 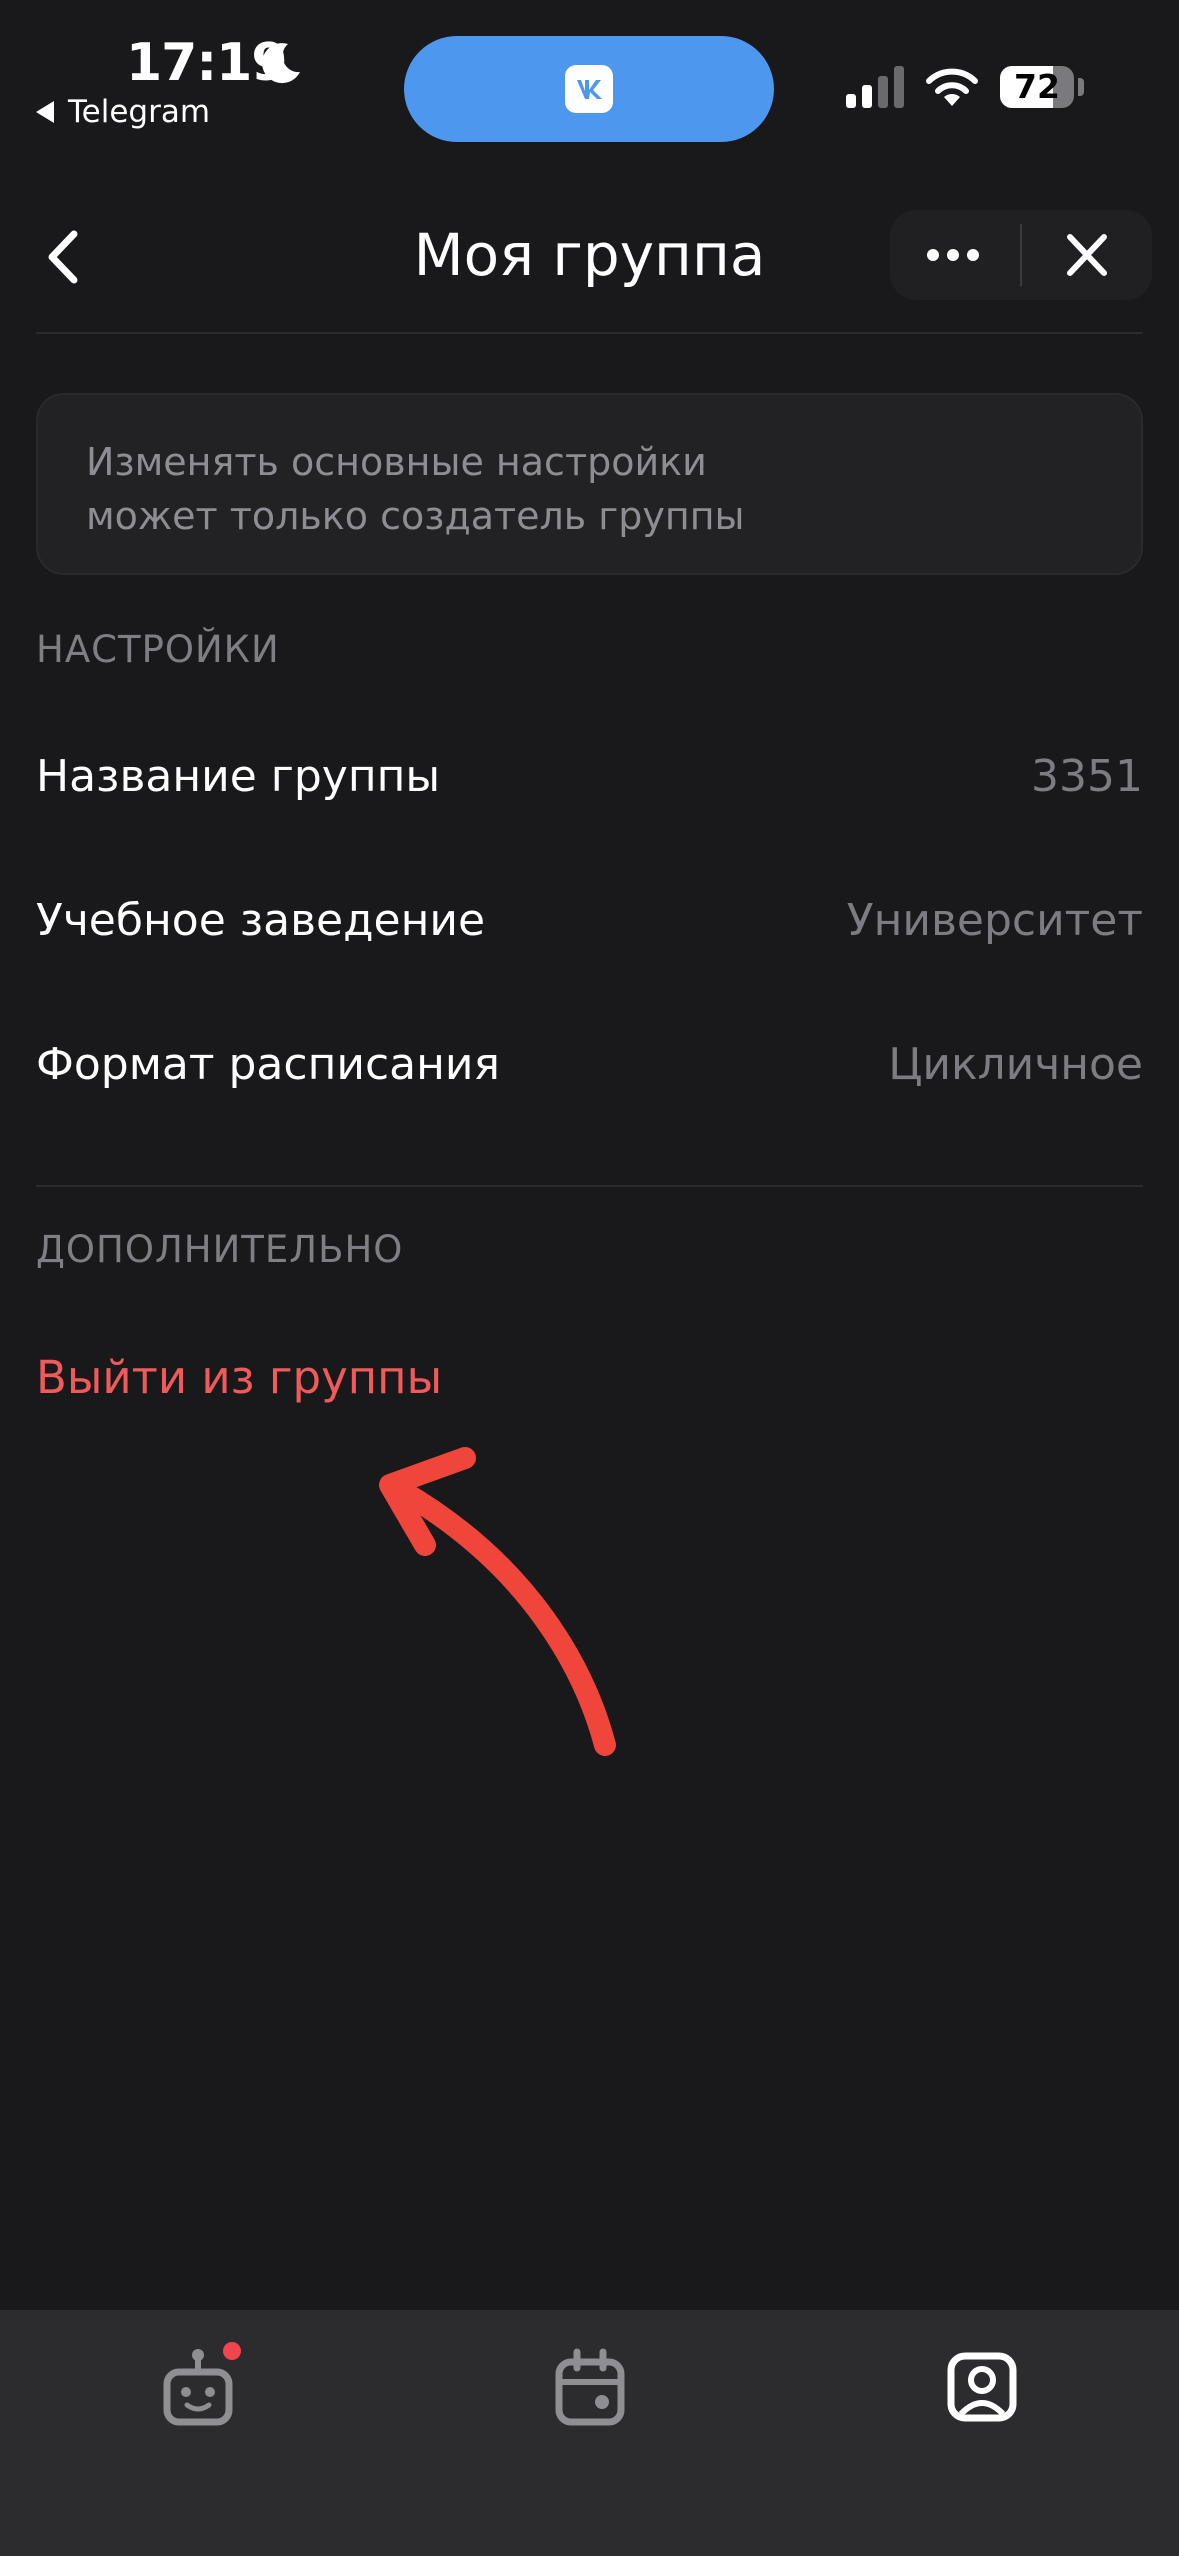 I want to click on row-value: Университет, so click(x=994, y=920).